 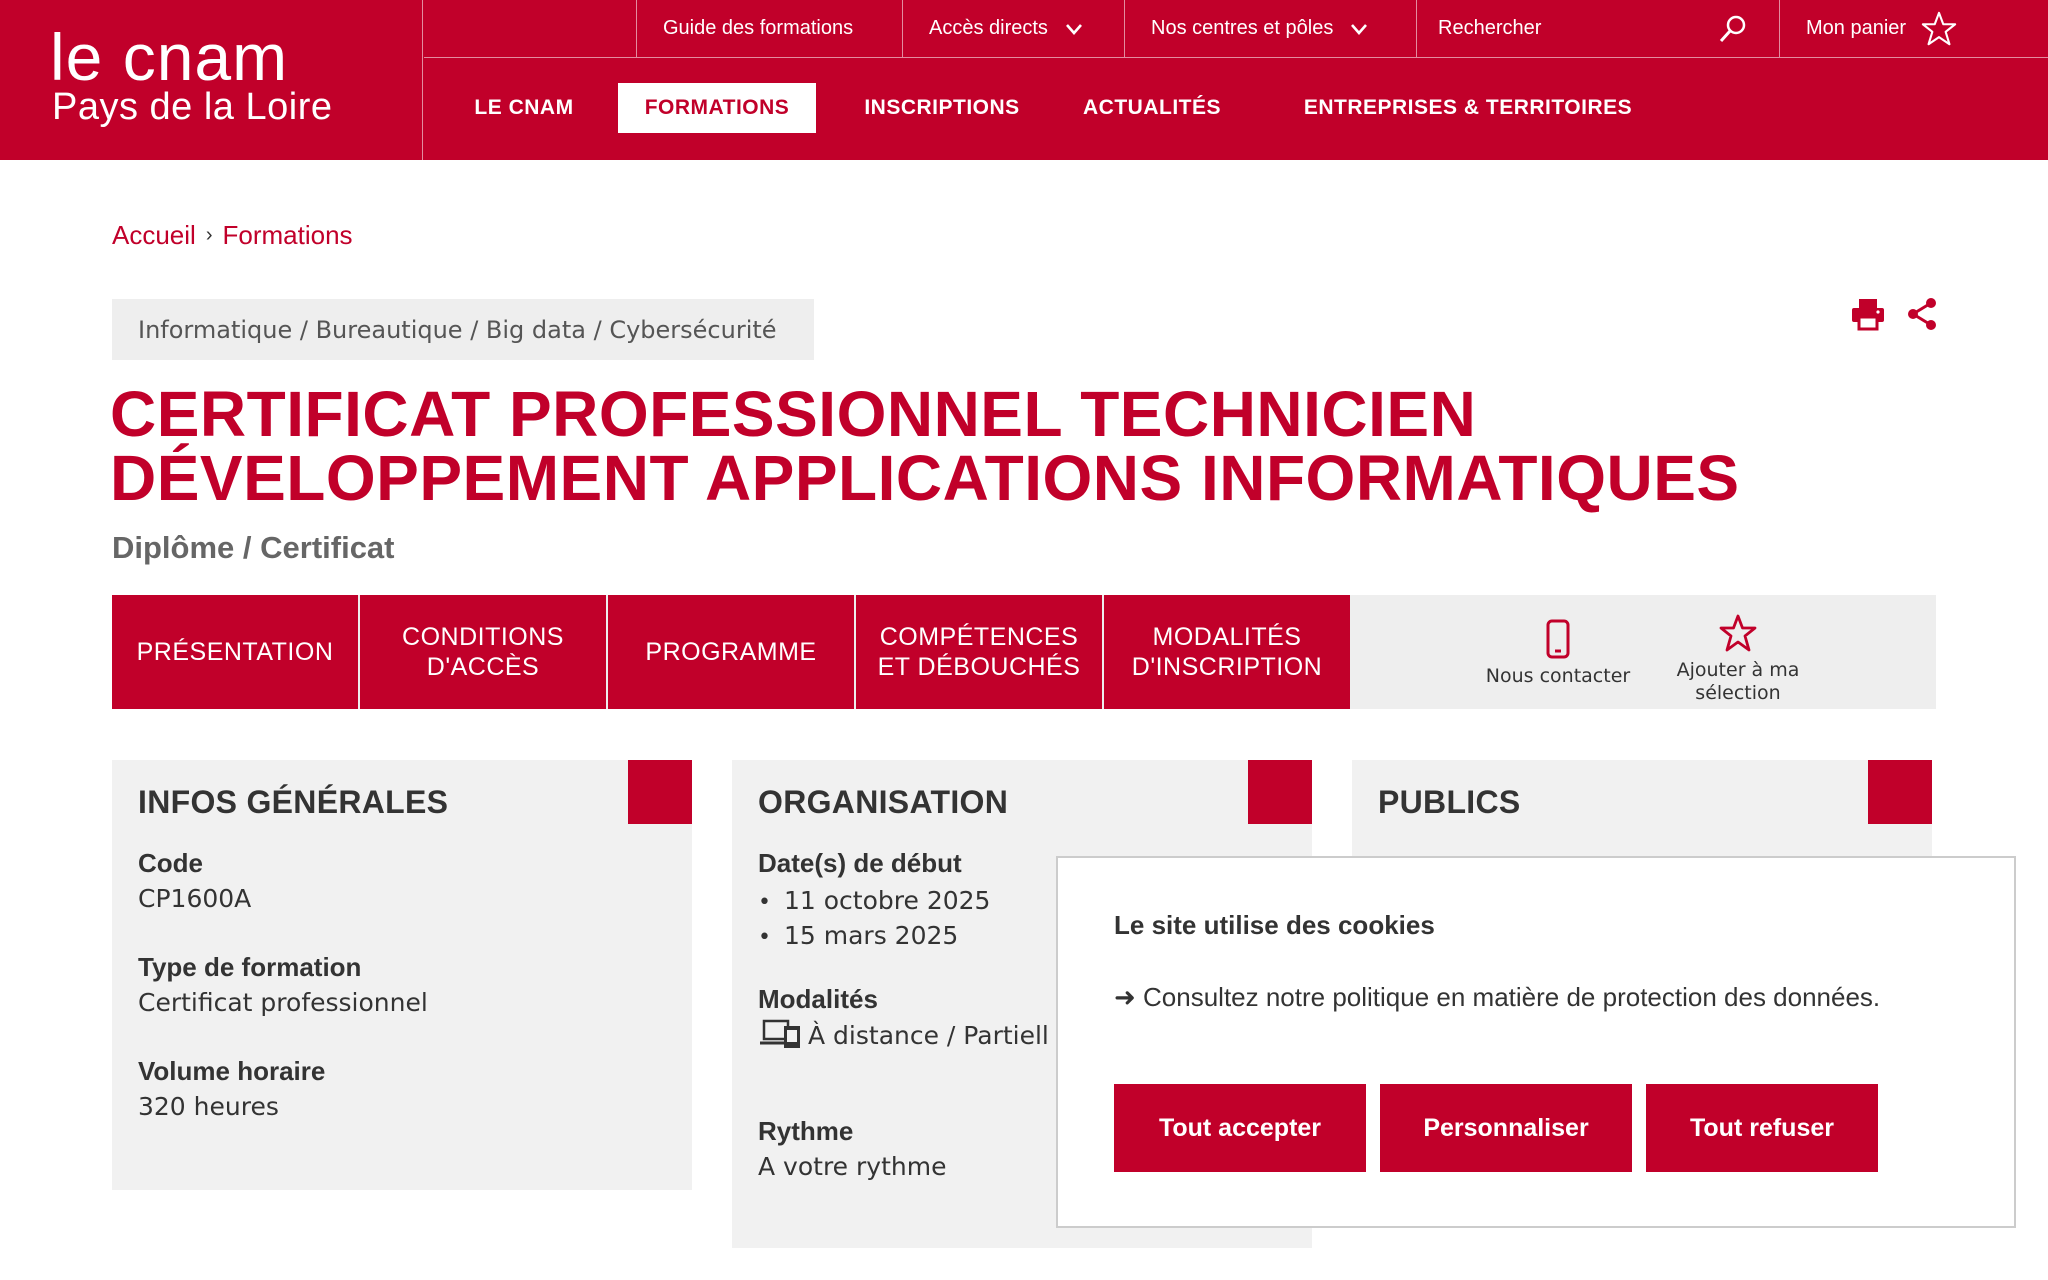 What do you see at coordinates (1152, 108) in the screenshot?
I see `nav-actualites: ACTUALITÉS` at bounding box center [1152, 108].